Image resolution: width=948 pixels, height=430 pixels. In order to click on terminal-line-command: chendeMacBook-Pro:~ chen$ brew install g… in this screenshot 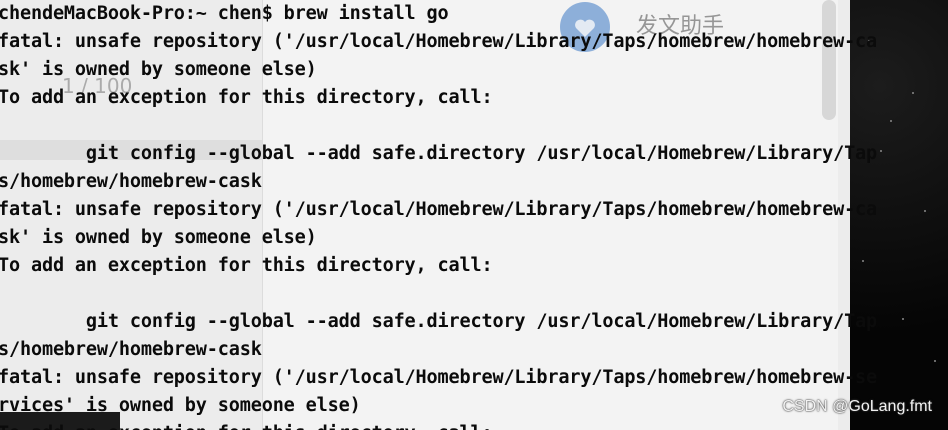, I will do `click(224, 13)`.